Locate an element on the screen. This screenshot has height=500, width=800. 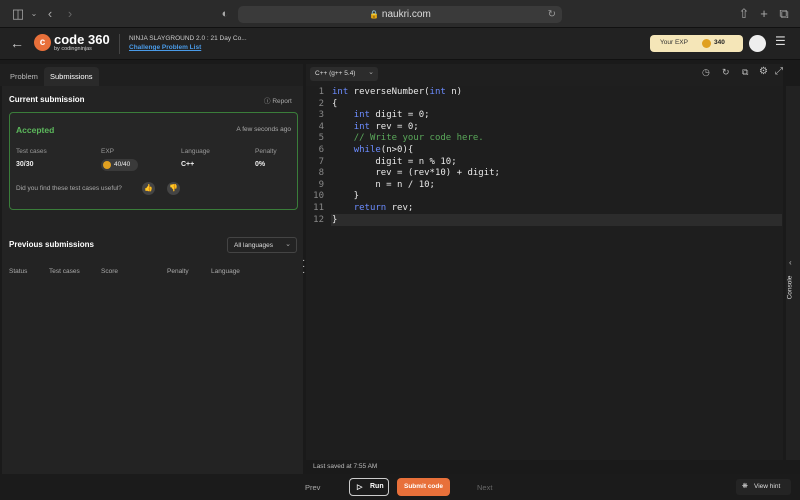
refresh-icon: ↻ is located at coordinates (726, 72).